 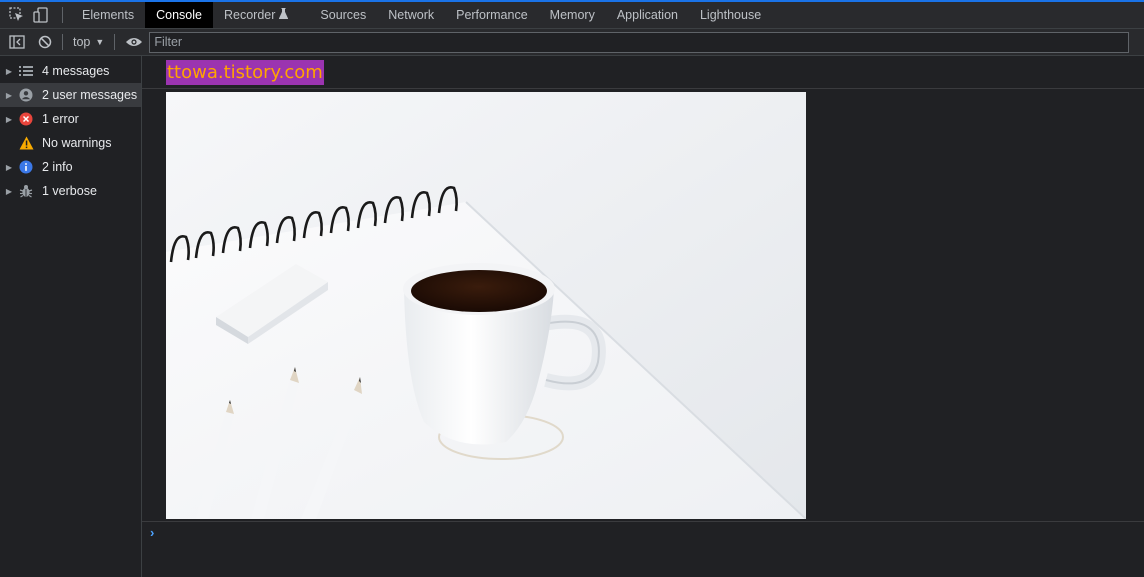 What do you see at coordinates (26, 71) in the screenshot?
I see `list-icon` at bounding box center [26, 71].